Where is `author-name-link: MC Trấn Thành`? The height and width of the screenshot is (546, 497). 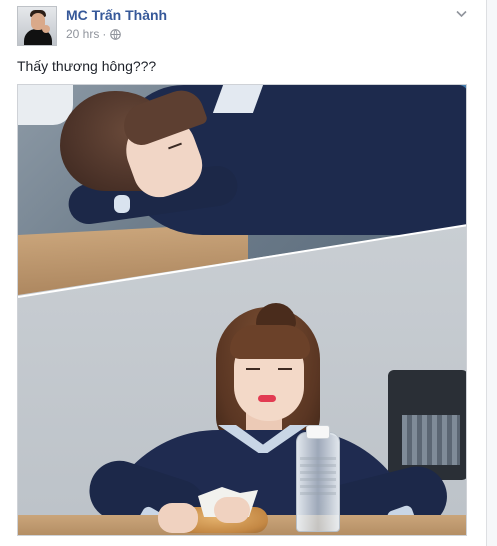
author-name-link: MC Trấn Thành is located at coordinates (116, 15).